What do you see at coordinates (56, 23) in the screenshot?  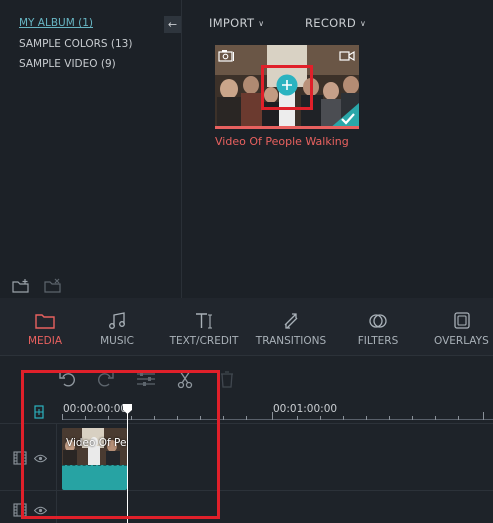 I see `album-item-my-album: MY ALBUM (1)` at bounding box center [56, 23].